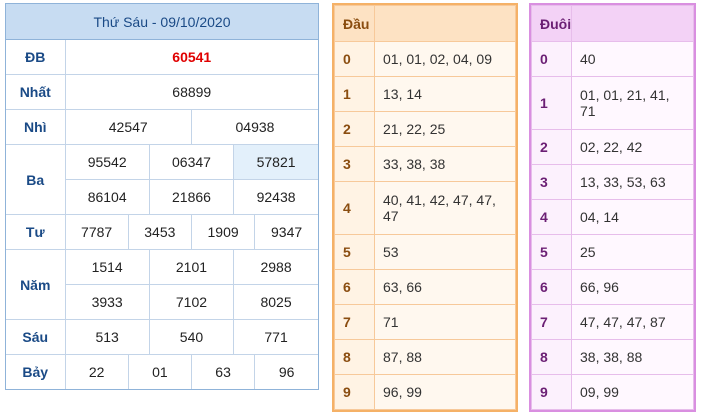 Image resolution: width=702 pixels, height=412 pixels. Describe the element at coordinates (107, 337) in the screenshot. I see `prize-value-sau: 513` at that location.